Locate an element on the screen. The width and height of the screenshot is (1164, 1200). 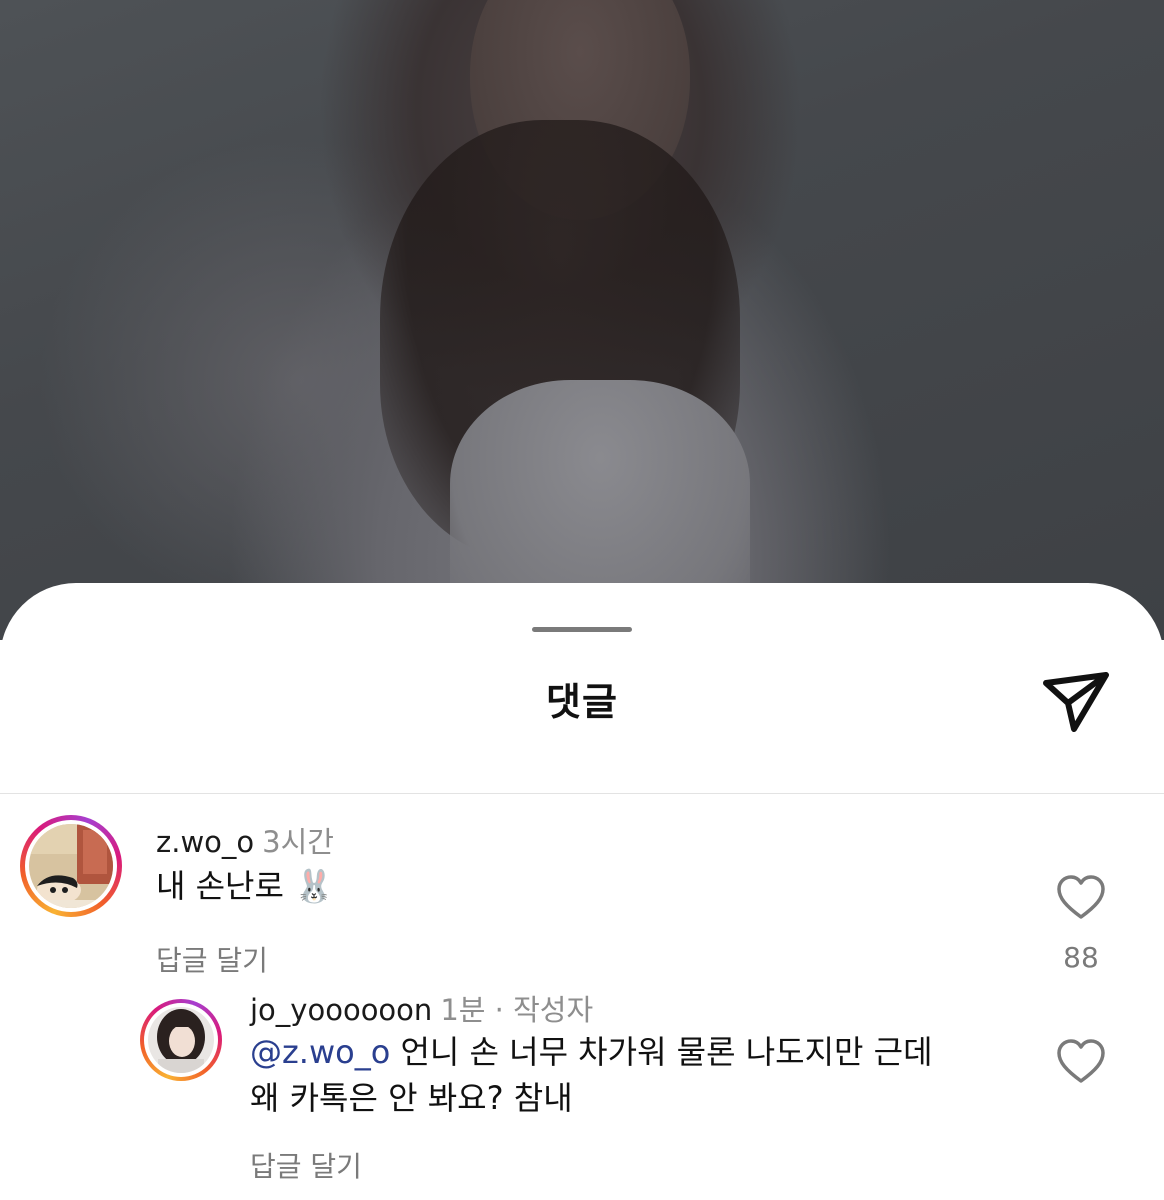
comment-username: z.wo_o is located at coordinates (205, 842).